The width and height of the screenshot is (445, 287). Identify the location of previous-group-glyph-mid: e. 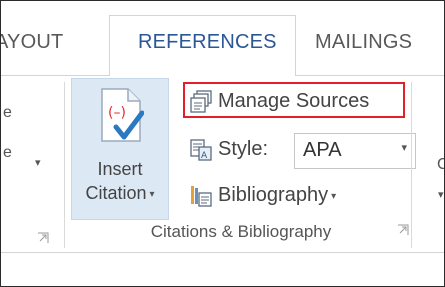
(7, 153).